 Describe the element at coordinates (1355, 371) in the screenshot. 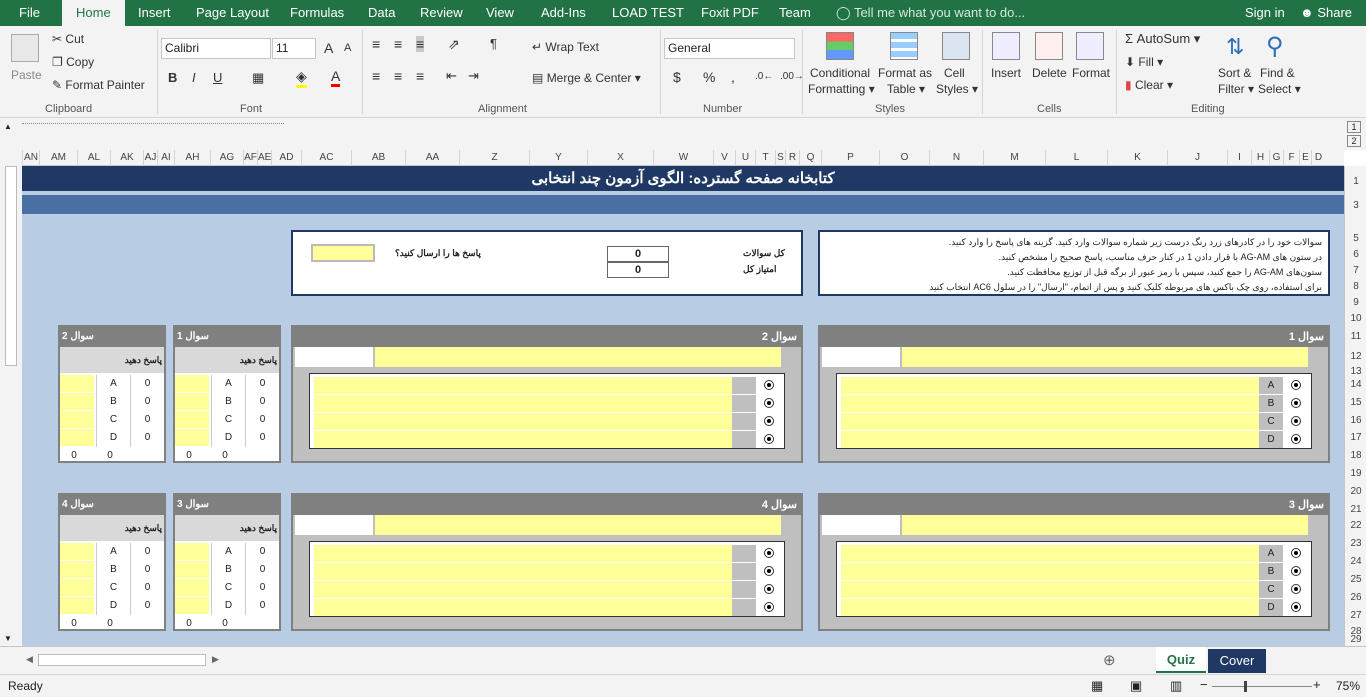

I see `row-header: 13` at that location.